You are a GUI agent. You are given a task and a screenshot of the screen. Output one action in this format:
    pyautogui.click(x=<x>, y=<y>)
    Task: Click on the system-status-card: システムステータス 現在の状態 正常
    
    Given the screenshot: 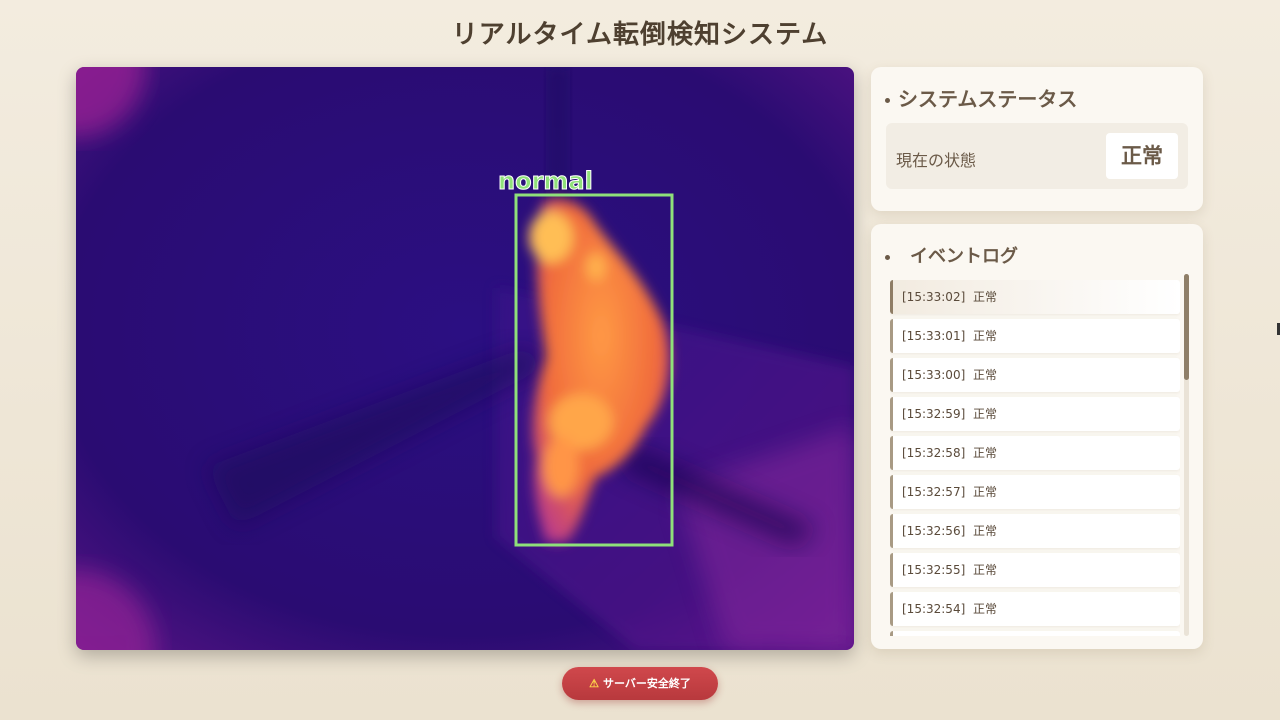 What is the action you would take?
    pyautogui.click(x=1037, y=139)
    